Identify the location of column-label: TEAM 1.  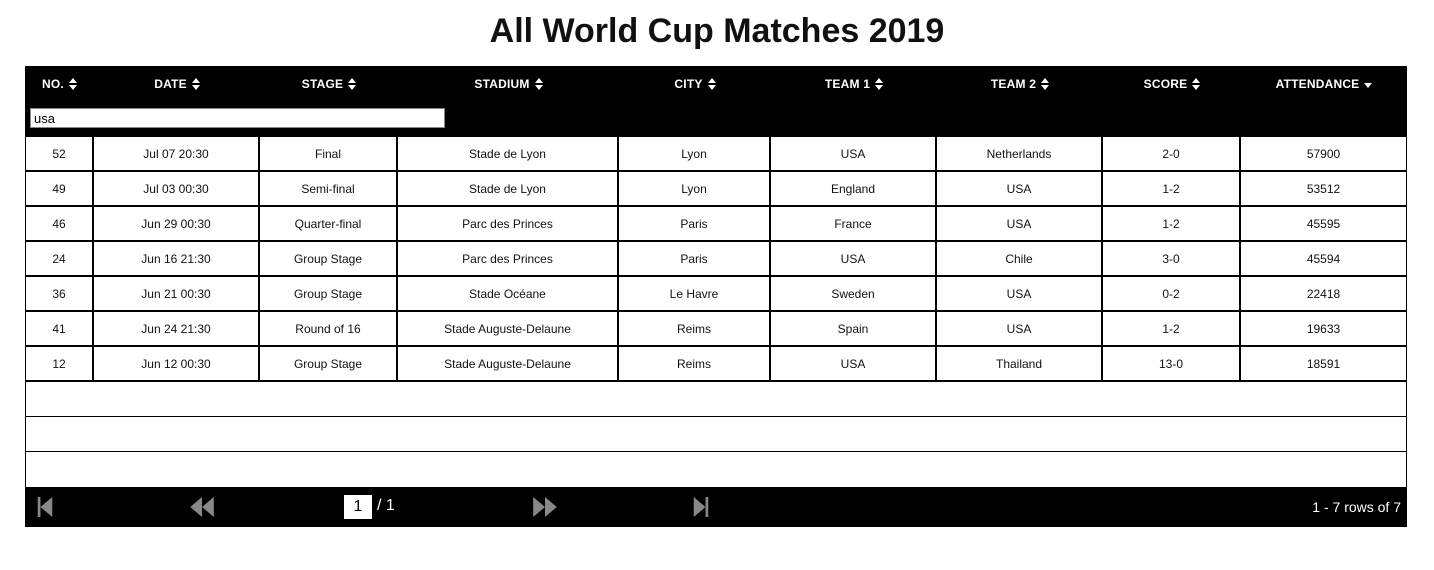
(847, 83).